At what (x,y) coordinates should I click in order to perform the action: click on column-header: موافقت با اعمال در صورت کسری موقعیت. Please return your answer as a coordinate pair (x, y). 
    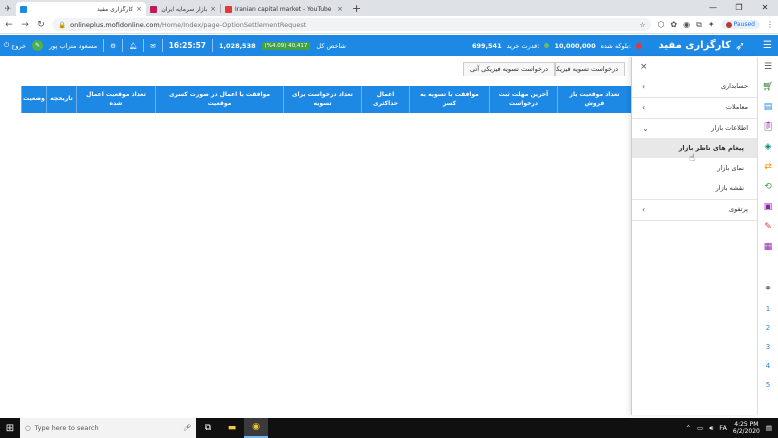
    Looking at the image, I should click on (219, 99).